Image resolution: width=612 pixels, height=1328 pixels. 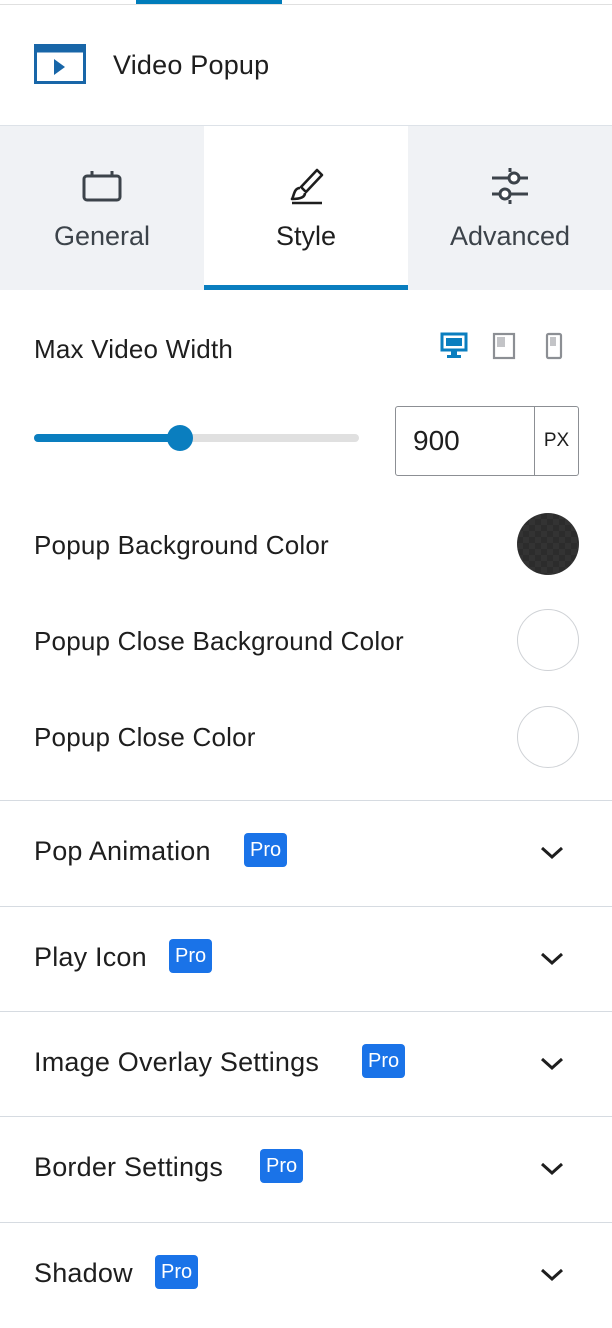 What do you see at coordinates (180, 438) in the screenshot?
I see `slider-thumb` at bounding box center [180, 438].